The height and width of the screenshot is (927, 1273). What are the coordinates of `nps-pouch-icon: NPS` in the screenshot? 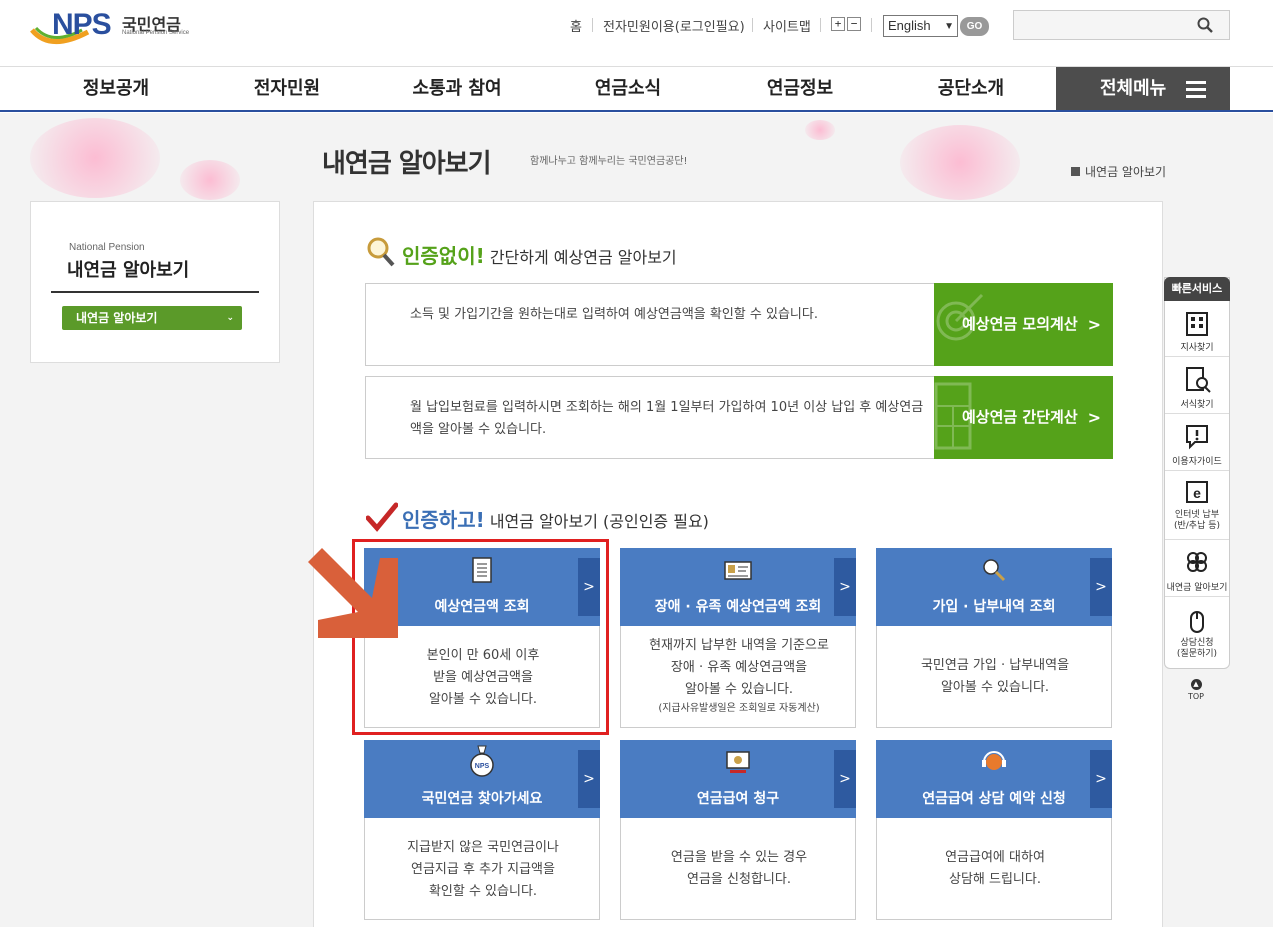 It's located at (482, 761).